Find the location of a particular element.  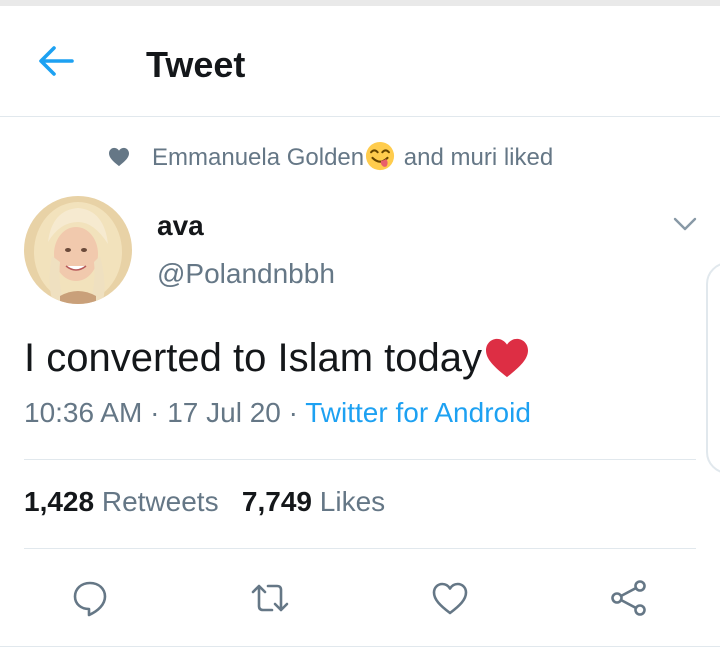

red-heart-emoji is located at coordinates (507, 358).